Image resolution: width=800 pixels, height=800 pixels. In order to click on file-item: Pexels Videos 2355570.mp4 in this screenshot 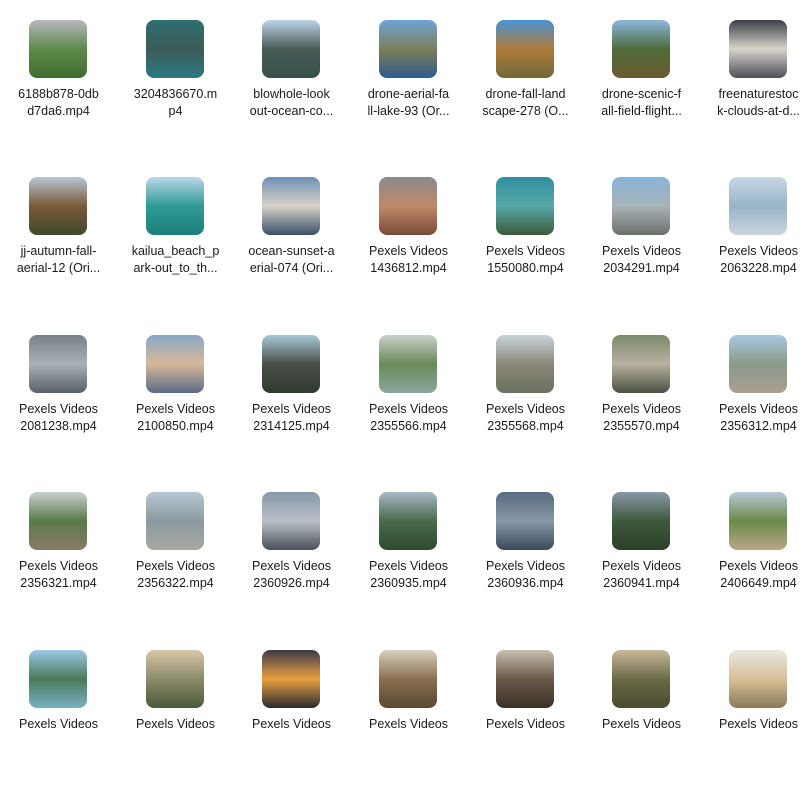, I will do `click(641, 410)`.